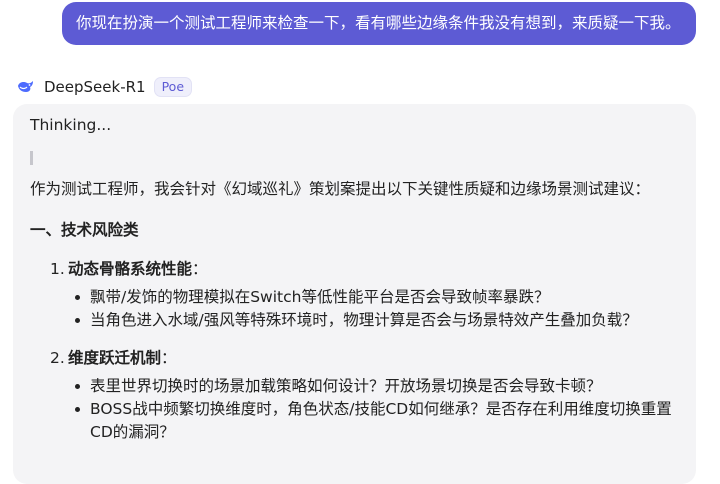 This screenshot has width=720, height=484. What do you see at coordinates (130, 269) in the screenshot?
I see `item-title: 动态骨骼系统性能` at bounding box center [130, 269].